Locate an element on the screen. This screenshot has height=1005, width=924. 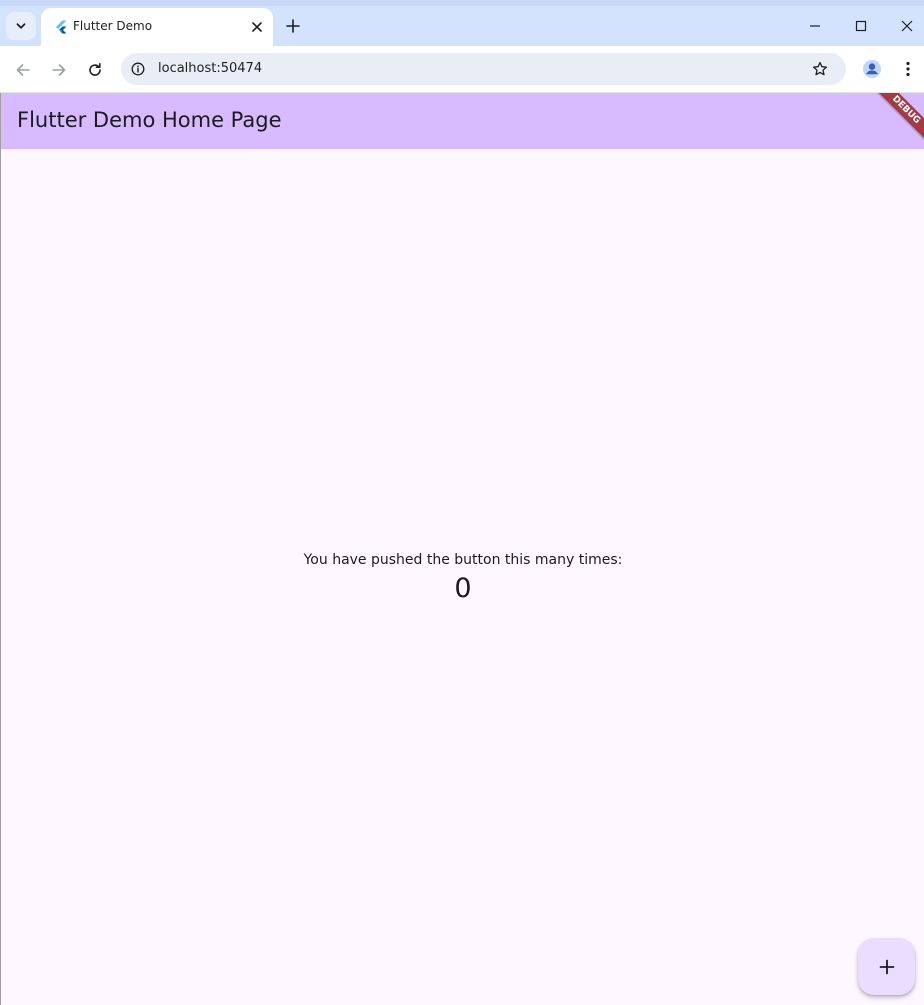
forward-button is located at coordinates (59, 70).